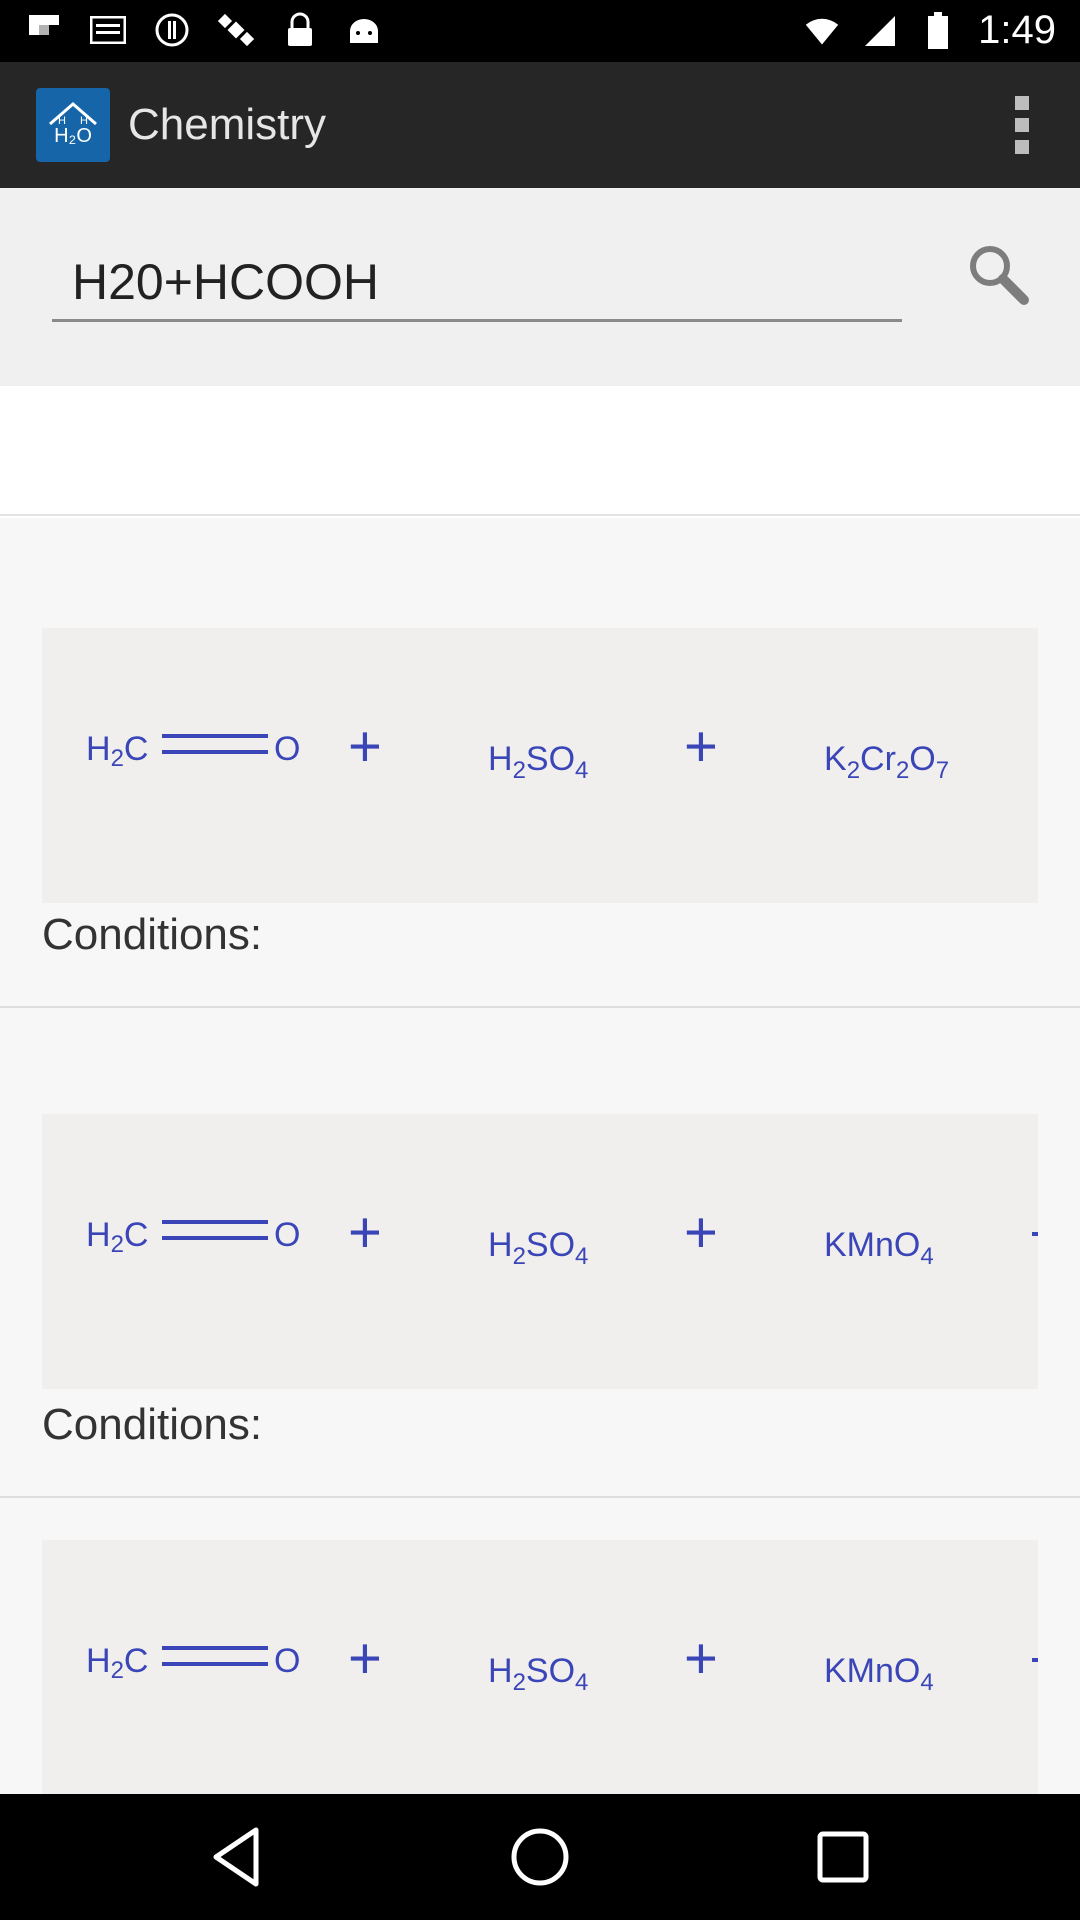 The height and width of the screenshot is (1920, 1080). What do you see at coordinates (1017, 30) in the screenshot?
I see `clock: 1:49` at bounding box center [1017, 30].